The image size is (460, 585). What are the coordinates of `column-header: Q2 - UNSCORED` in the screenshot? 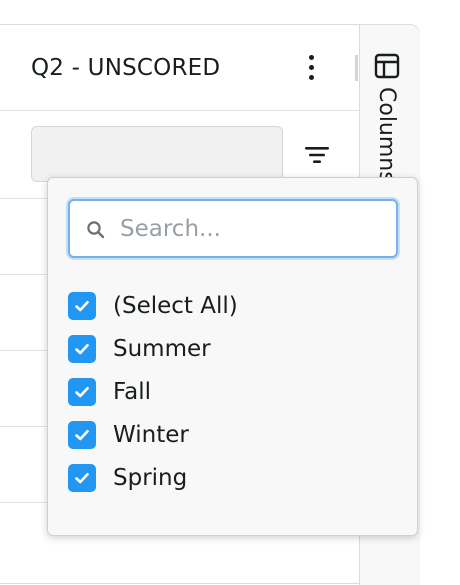 It's located at (179, 68).